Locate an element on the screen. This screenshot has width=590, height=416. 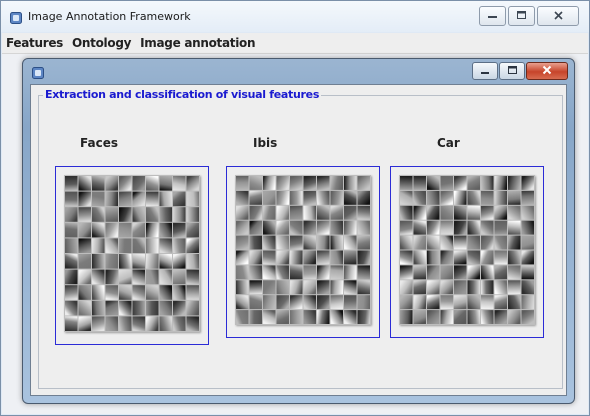
internal-frame-title-bar is located at coordinates (298, 71).